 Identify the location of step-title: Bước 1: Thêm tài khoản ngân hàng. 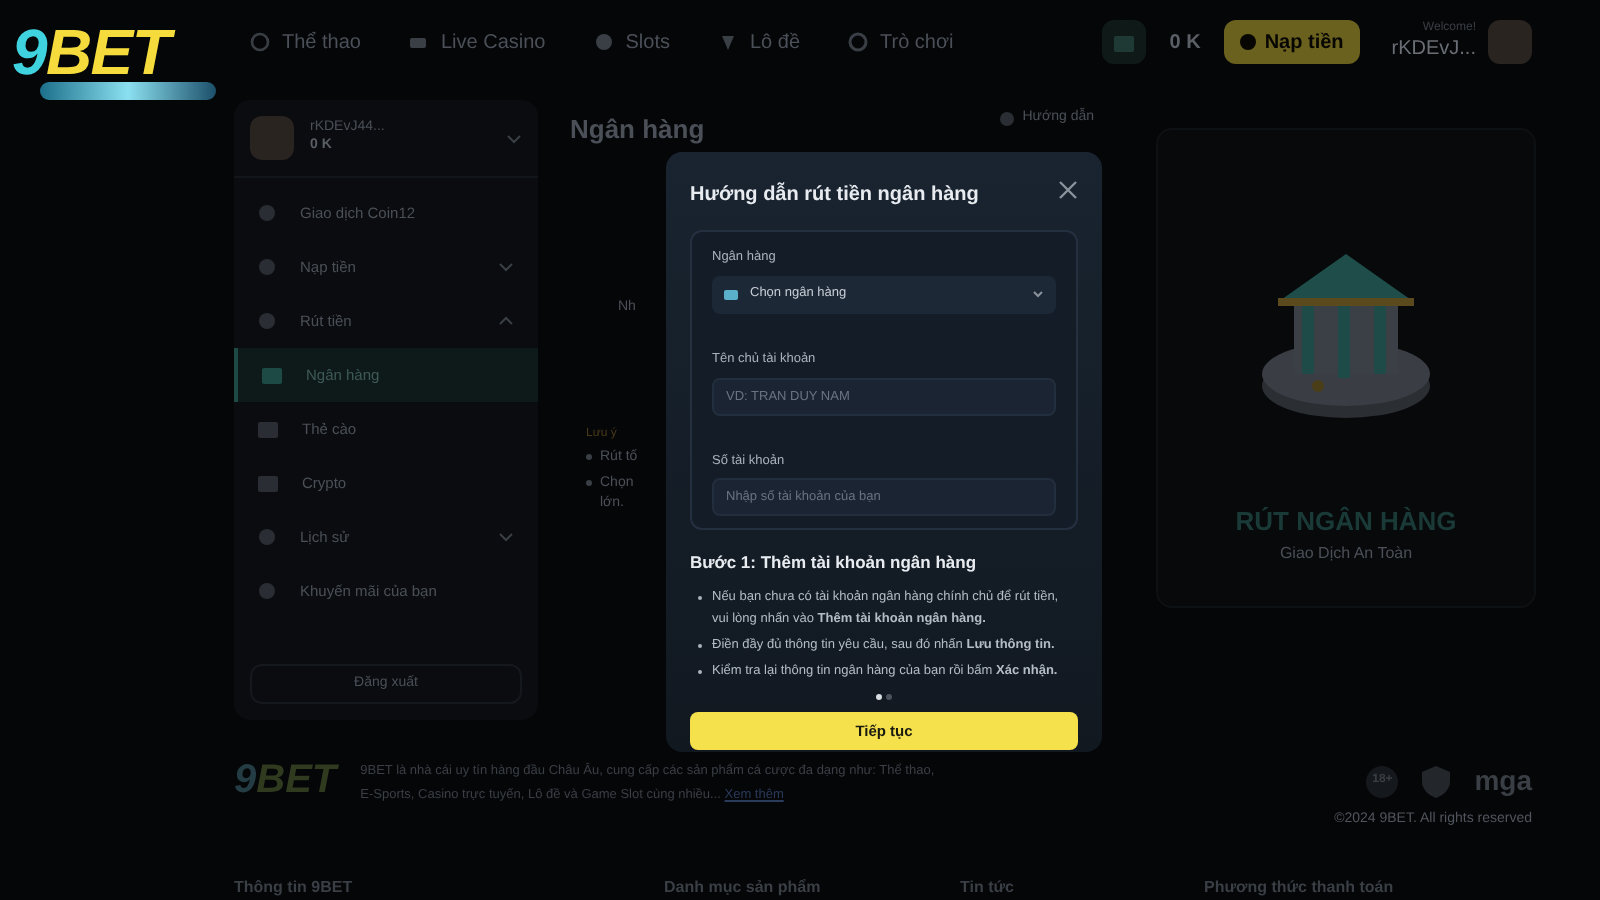
(834, 563).